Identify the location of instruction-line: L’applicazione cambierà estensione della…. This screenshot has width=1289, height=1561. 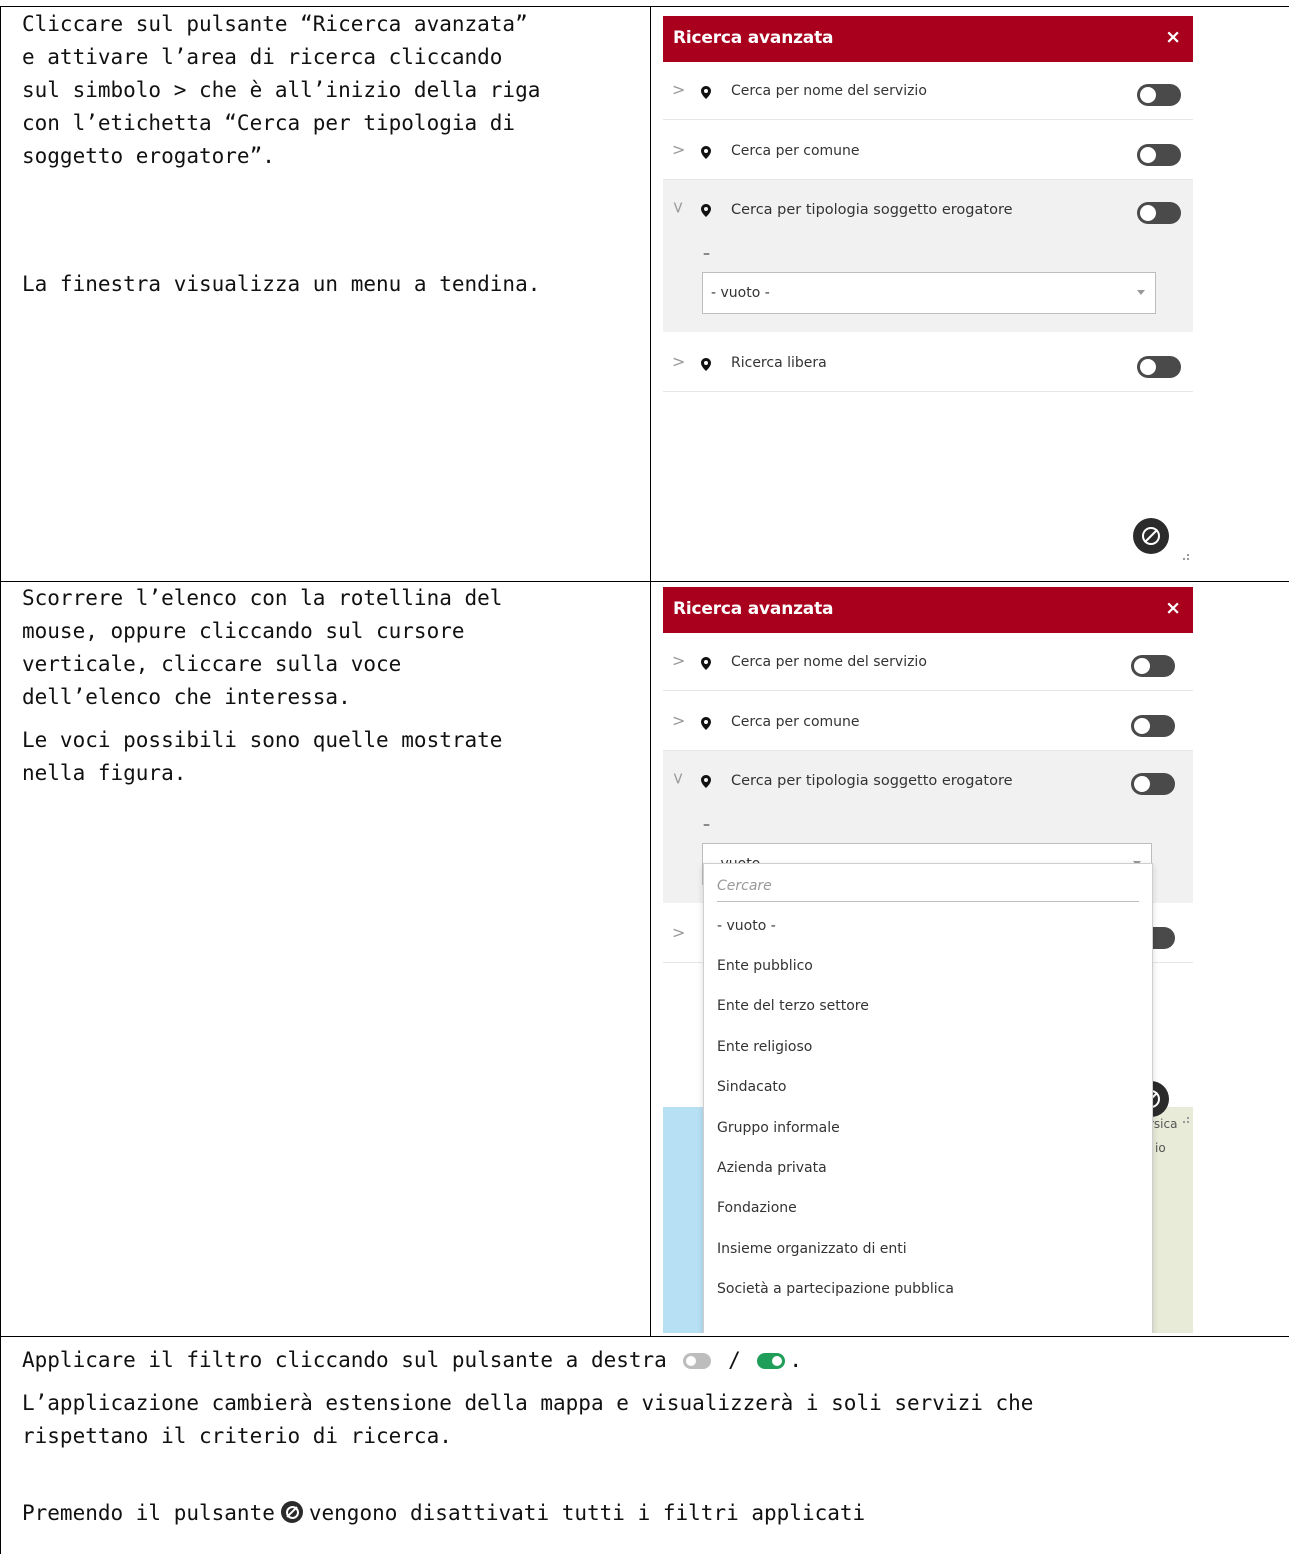
(528, 1403).